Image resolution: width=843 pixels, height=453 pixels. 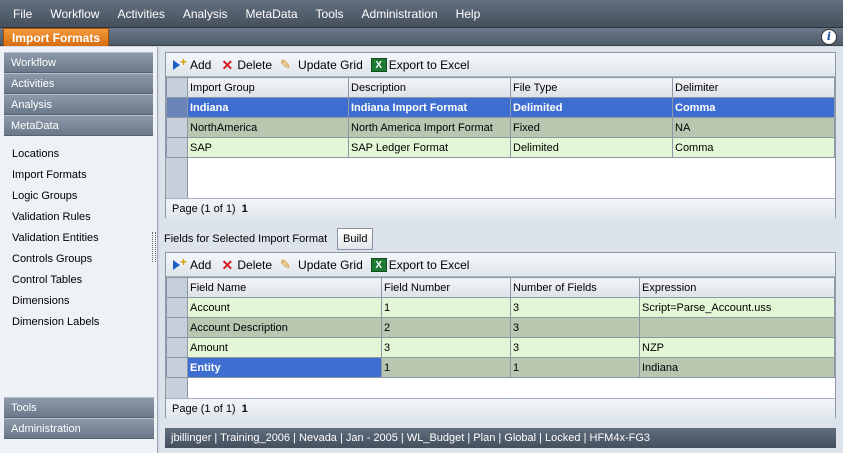 What do you see at coordinates (74, 14) in the screenshot?
I see `menu-workflow: Workflow` at bounding box center [74, 14].